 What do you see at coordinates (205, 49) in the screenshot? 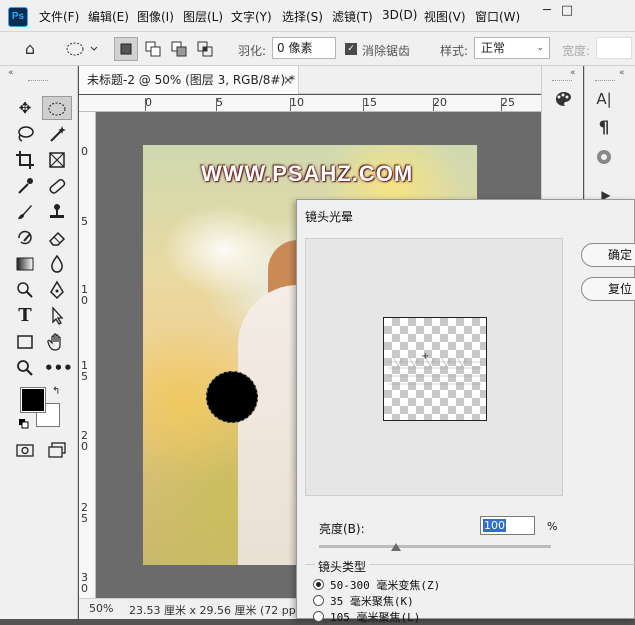
I see `intersect-selection-button` at bounding box center [205, 49].